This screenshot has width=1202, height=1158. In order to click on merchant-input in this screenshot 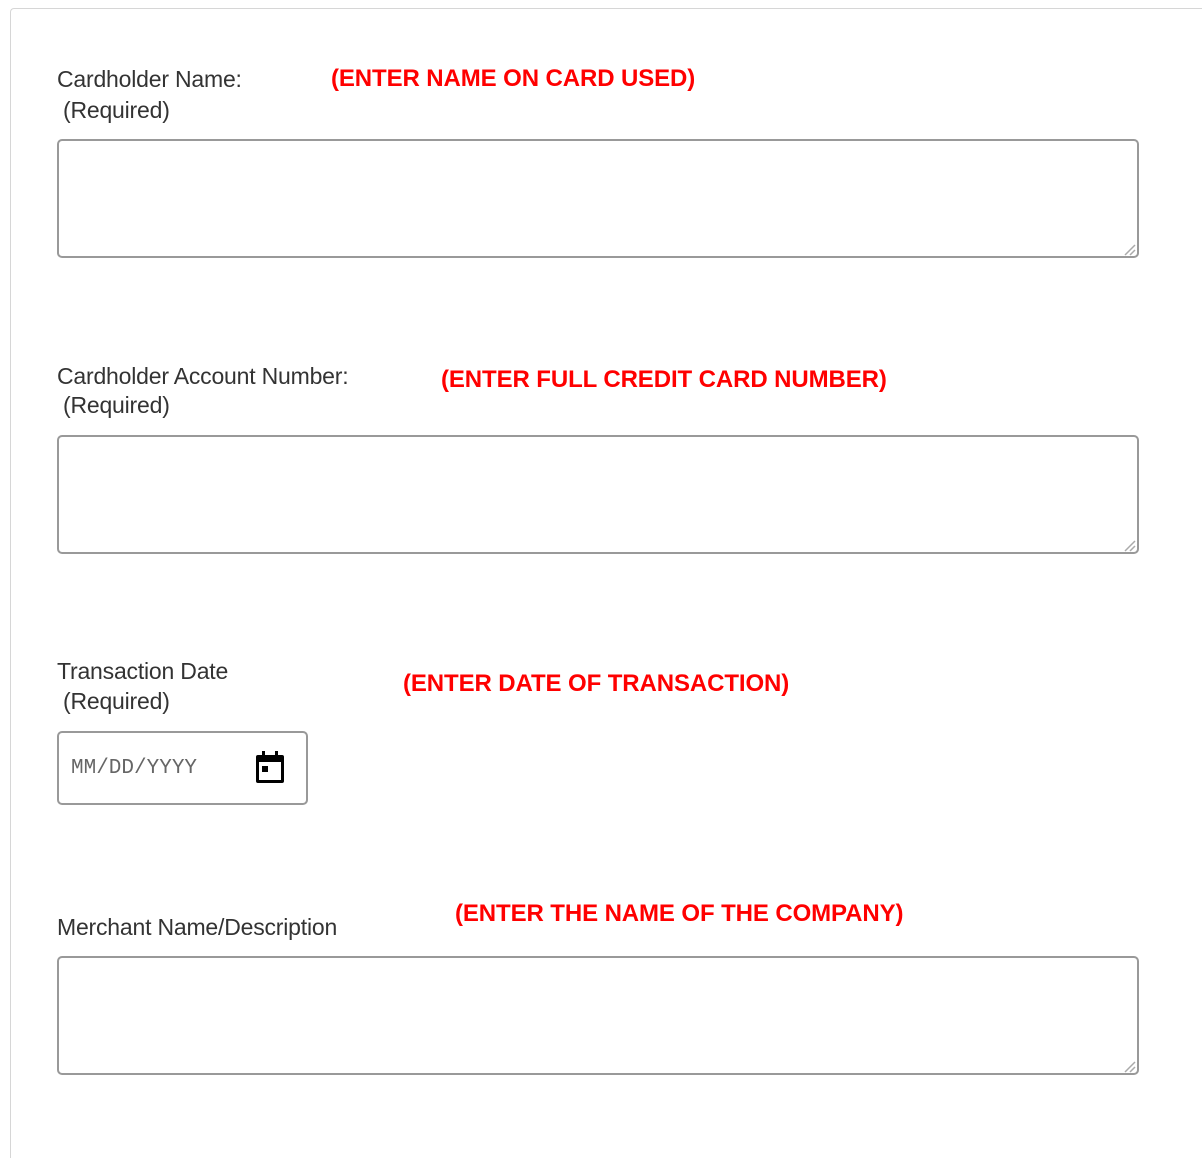, I will do `click(598, 1015)`.